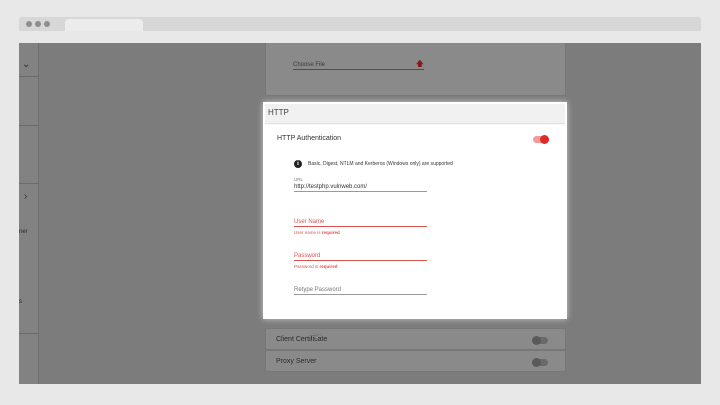 Image resolution: width=720 pixels, height=405 pixels. Describe the element at coordinates (38, 24) in the screenshot. I see `window-minimize-dot` at that location.